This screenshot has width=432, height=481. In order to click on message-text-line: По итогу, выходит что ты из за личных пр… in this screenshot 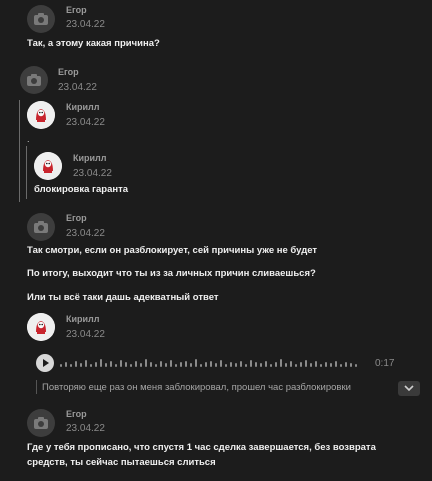, I will do `click(171, 273)`.